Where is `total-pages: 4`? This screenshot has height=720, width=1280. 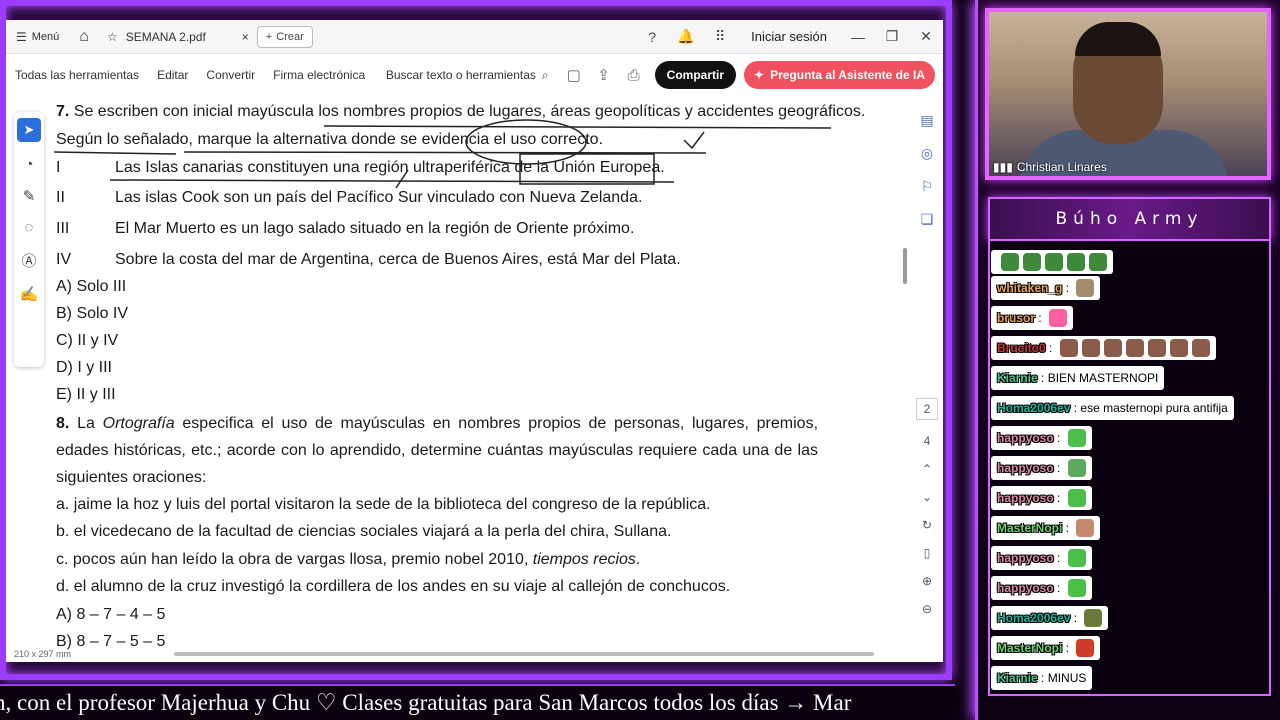 total-pages: 4 is located at coordinates (927, 441).